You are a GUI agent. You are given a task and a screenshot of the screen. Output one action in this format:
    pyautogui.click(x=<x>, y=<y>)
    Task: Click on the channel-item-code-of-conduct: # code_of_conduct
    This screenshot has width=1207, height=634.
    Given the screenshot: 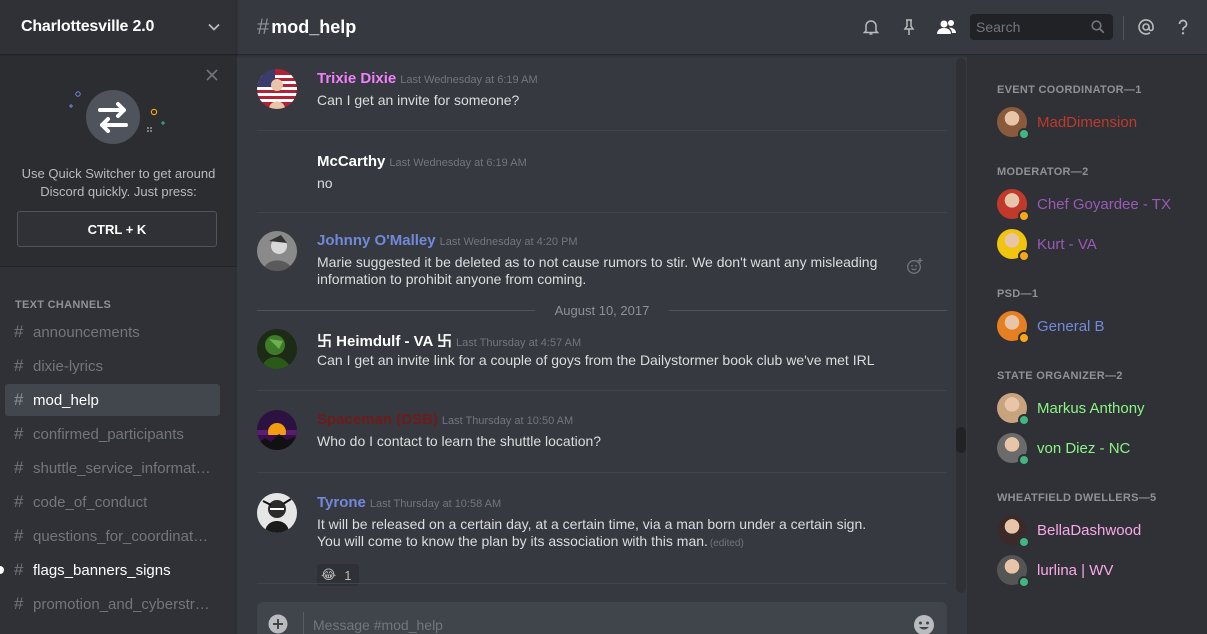 What is the action you would take?
    pyautogui.click(x=112, y=502)
    